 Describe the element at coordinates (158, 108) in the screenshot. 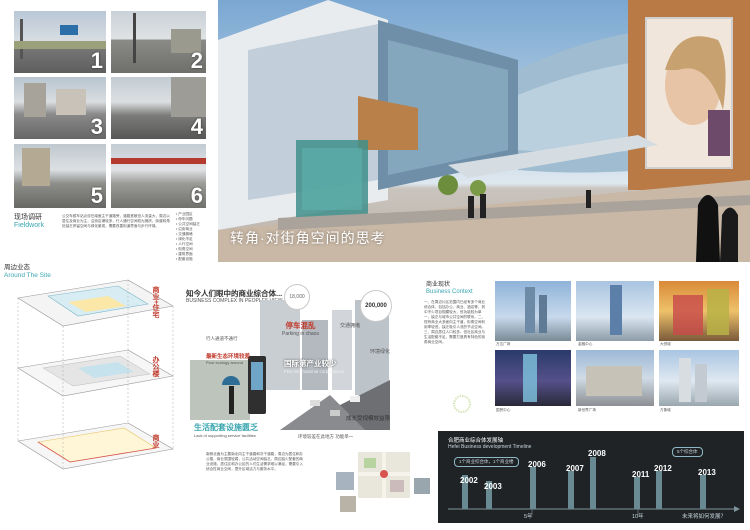

I see `site-photo-4: 4` at that location.